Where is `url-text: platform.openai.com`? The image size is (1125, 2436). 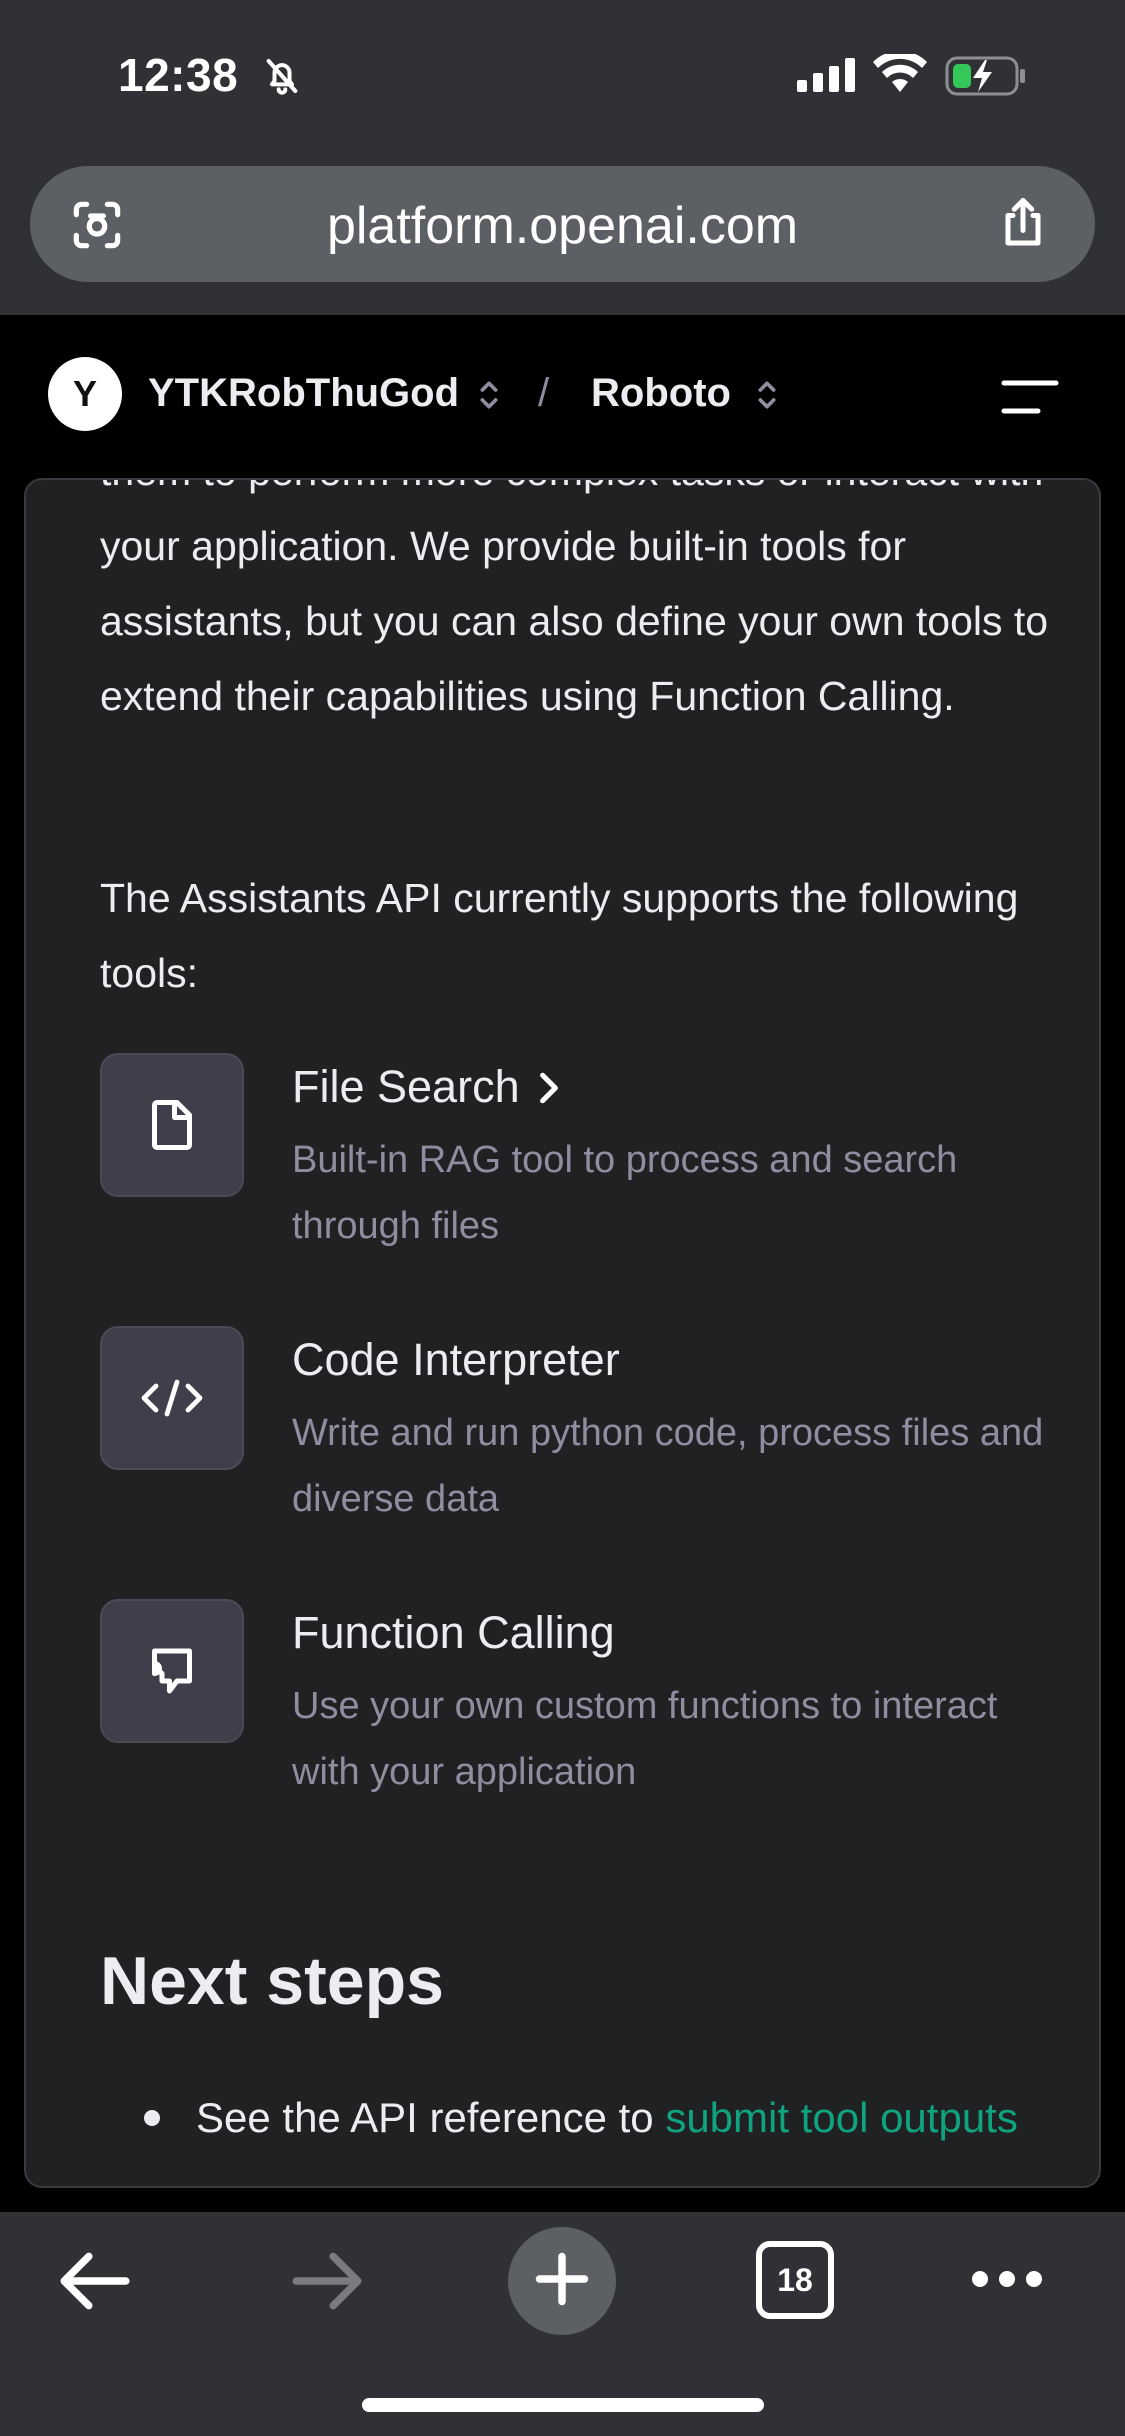 url-text: platform.openai.com is located at coordinates (562, 226).